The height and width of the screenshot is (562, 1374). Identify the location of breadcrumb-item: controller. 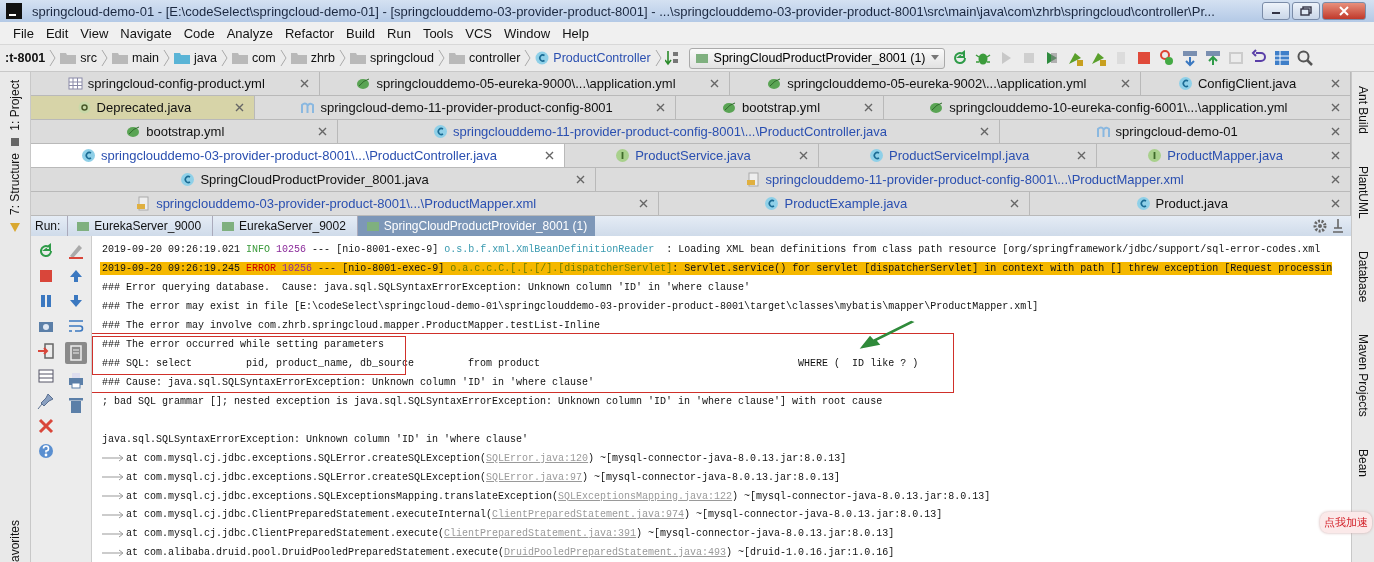
(484, 58).